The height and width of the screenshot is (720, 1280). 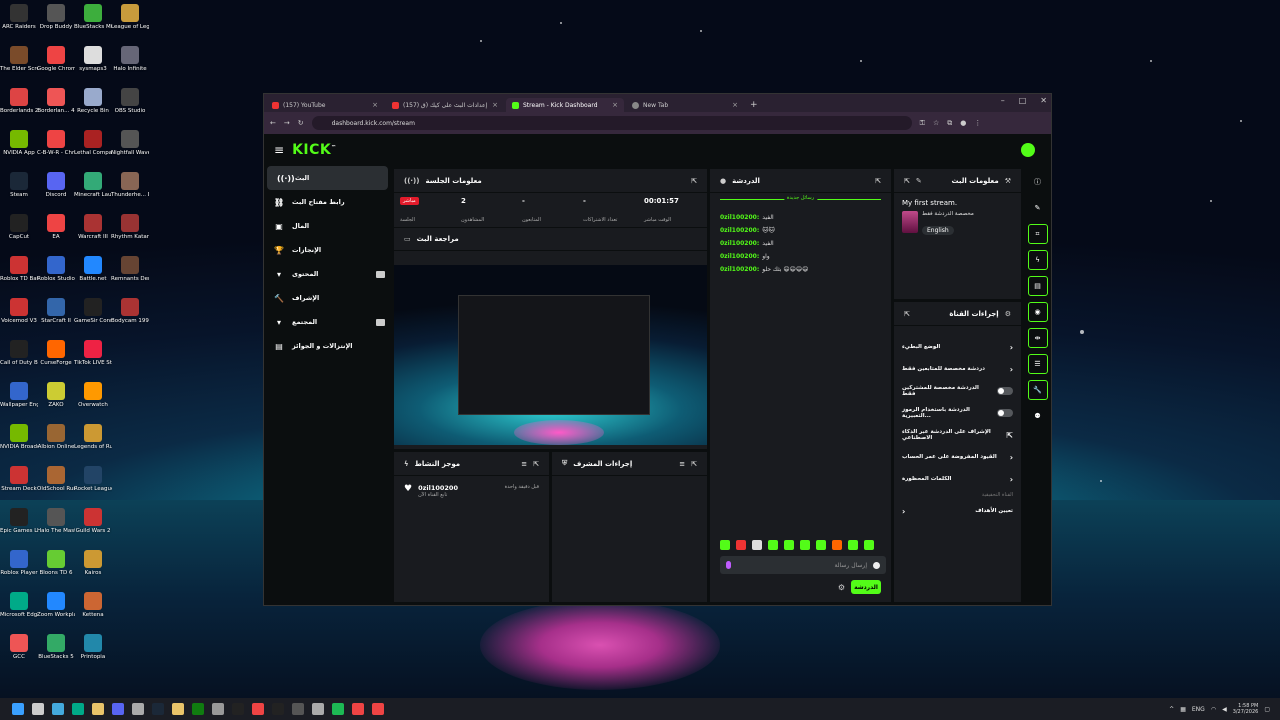 What do you see at coordinates (327, 226) in the screenshot?
I see `sidebar-item: ▣ المال` at bounding box center [327, 226].